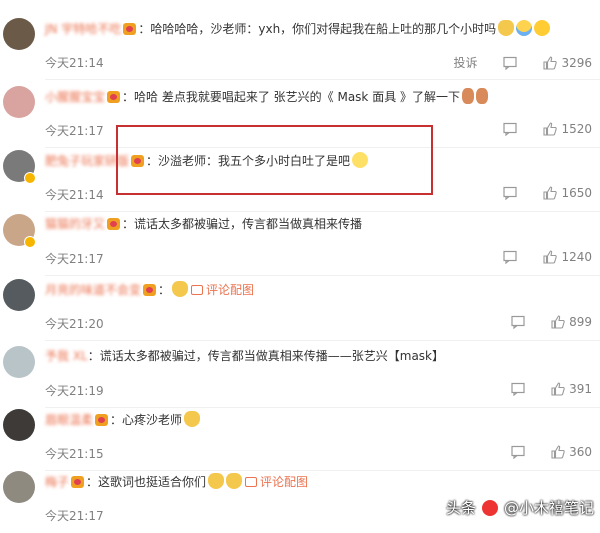 The width and height of the screenshot is (600, 533). What do you see at coordinates (536, 193) in the screenshot?
I see `comment-actions: 1650` at bounding box center [536, 193].